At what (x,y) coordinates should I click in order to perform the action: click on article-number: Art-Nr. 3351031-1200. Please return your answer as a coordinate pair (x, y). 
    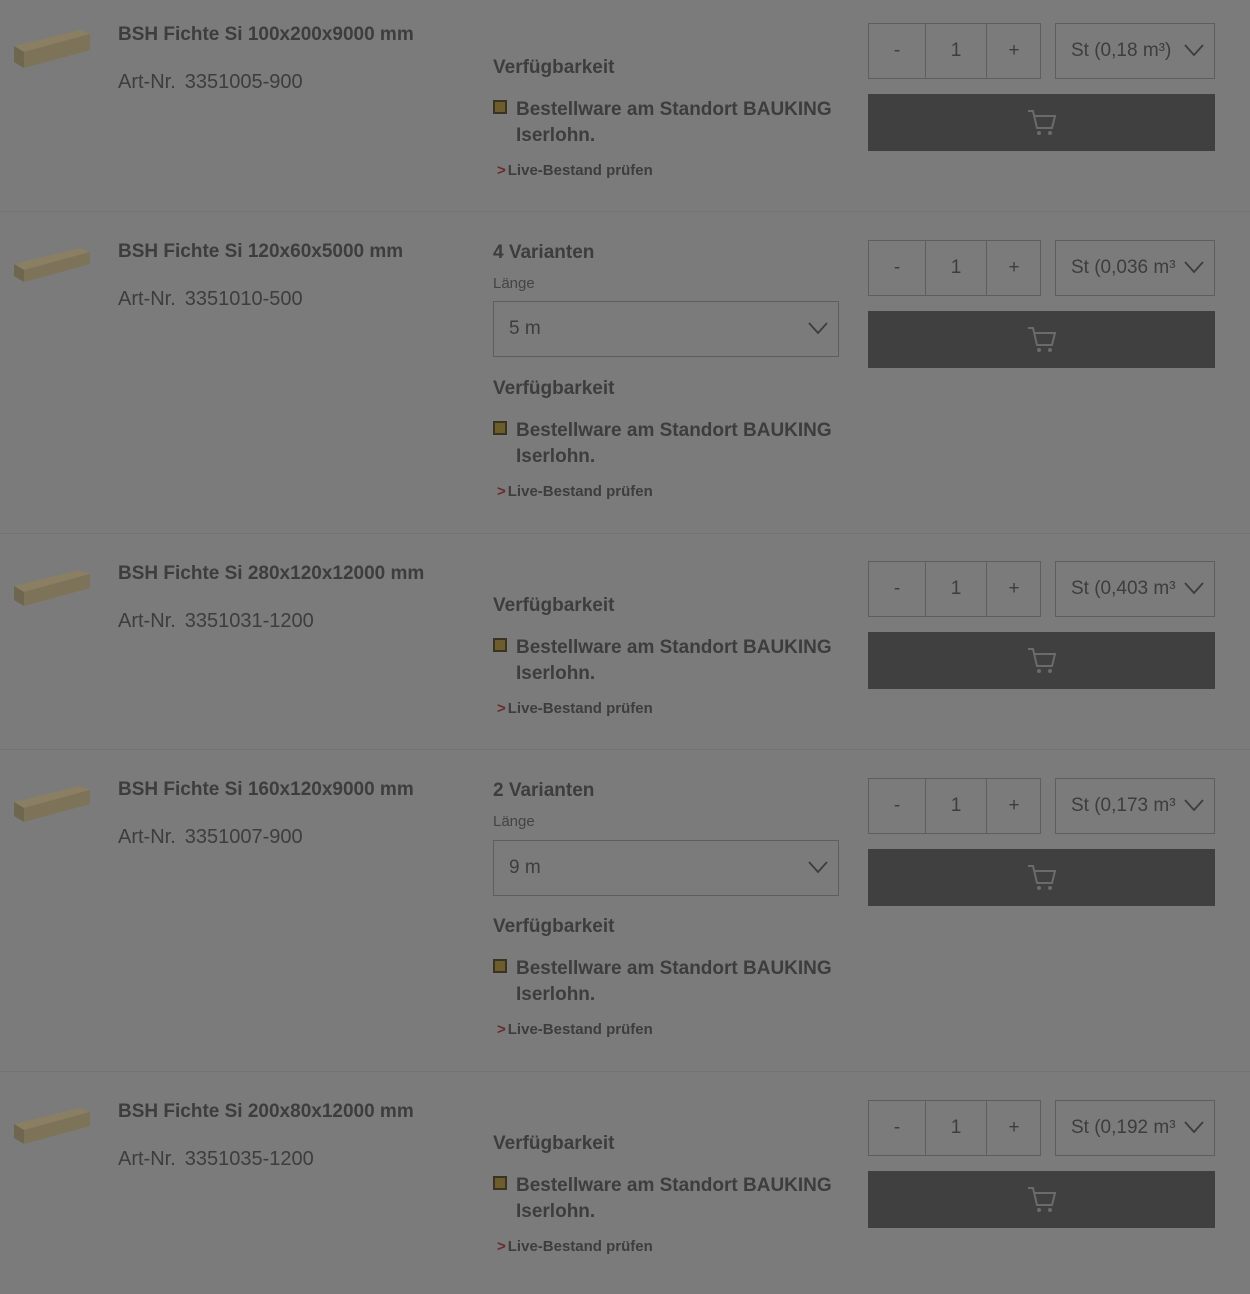
    Looking at the image, I should click on (216, 621).